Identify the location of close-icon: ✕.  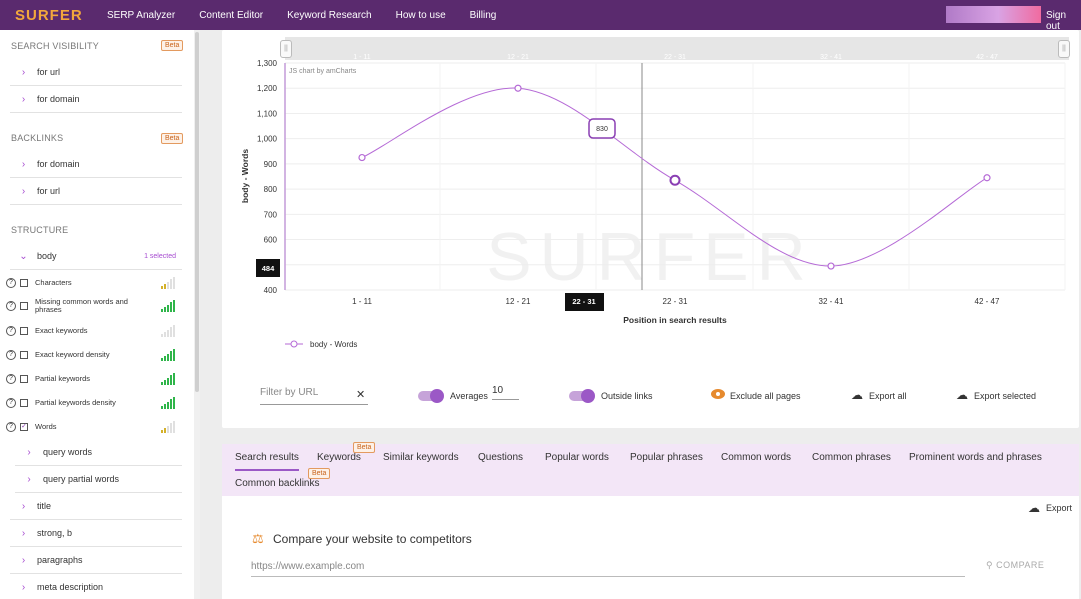
(360, 394).